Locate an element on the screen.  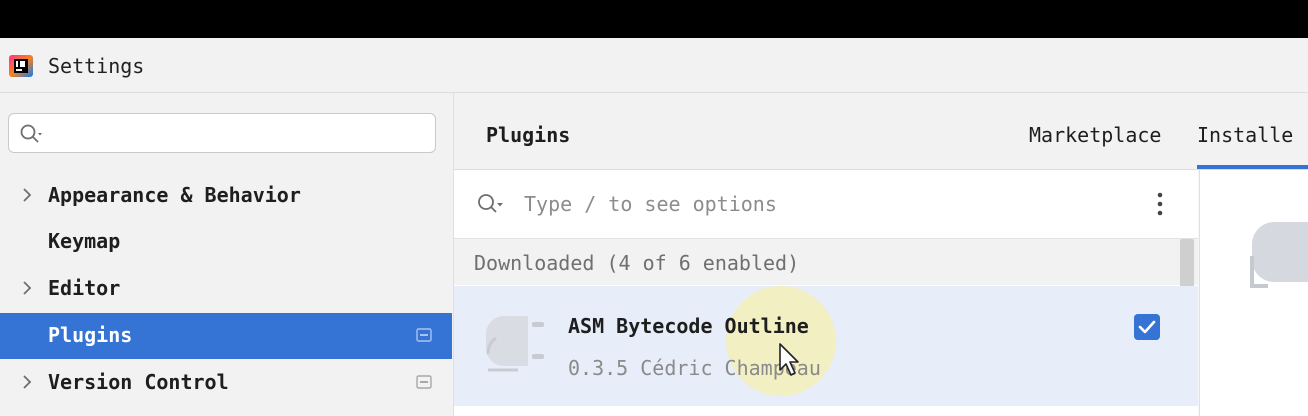
sidebar-item-appearance-behavior: Appearance & Behavior is located at coordinates (226, 196).